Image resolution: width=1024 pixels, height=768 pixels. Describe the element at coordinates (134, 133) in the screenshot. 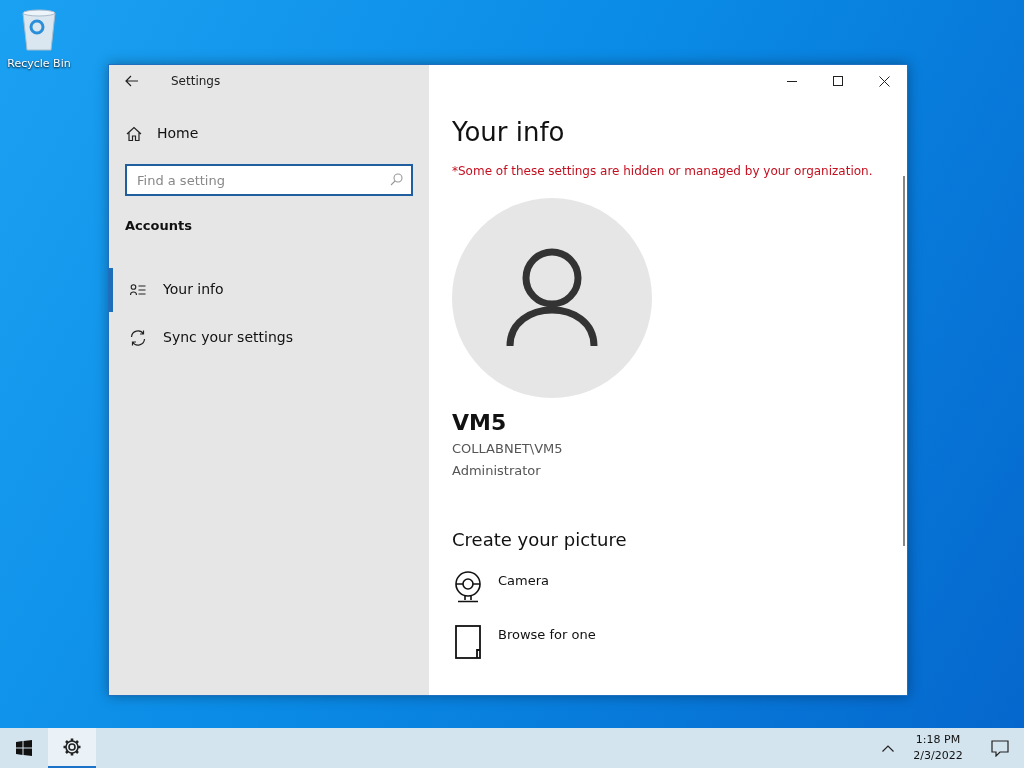

I see `home-icon` at that location.